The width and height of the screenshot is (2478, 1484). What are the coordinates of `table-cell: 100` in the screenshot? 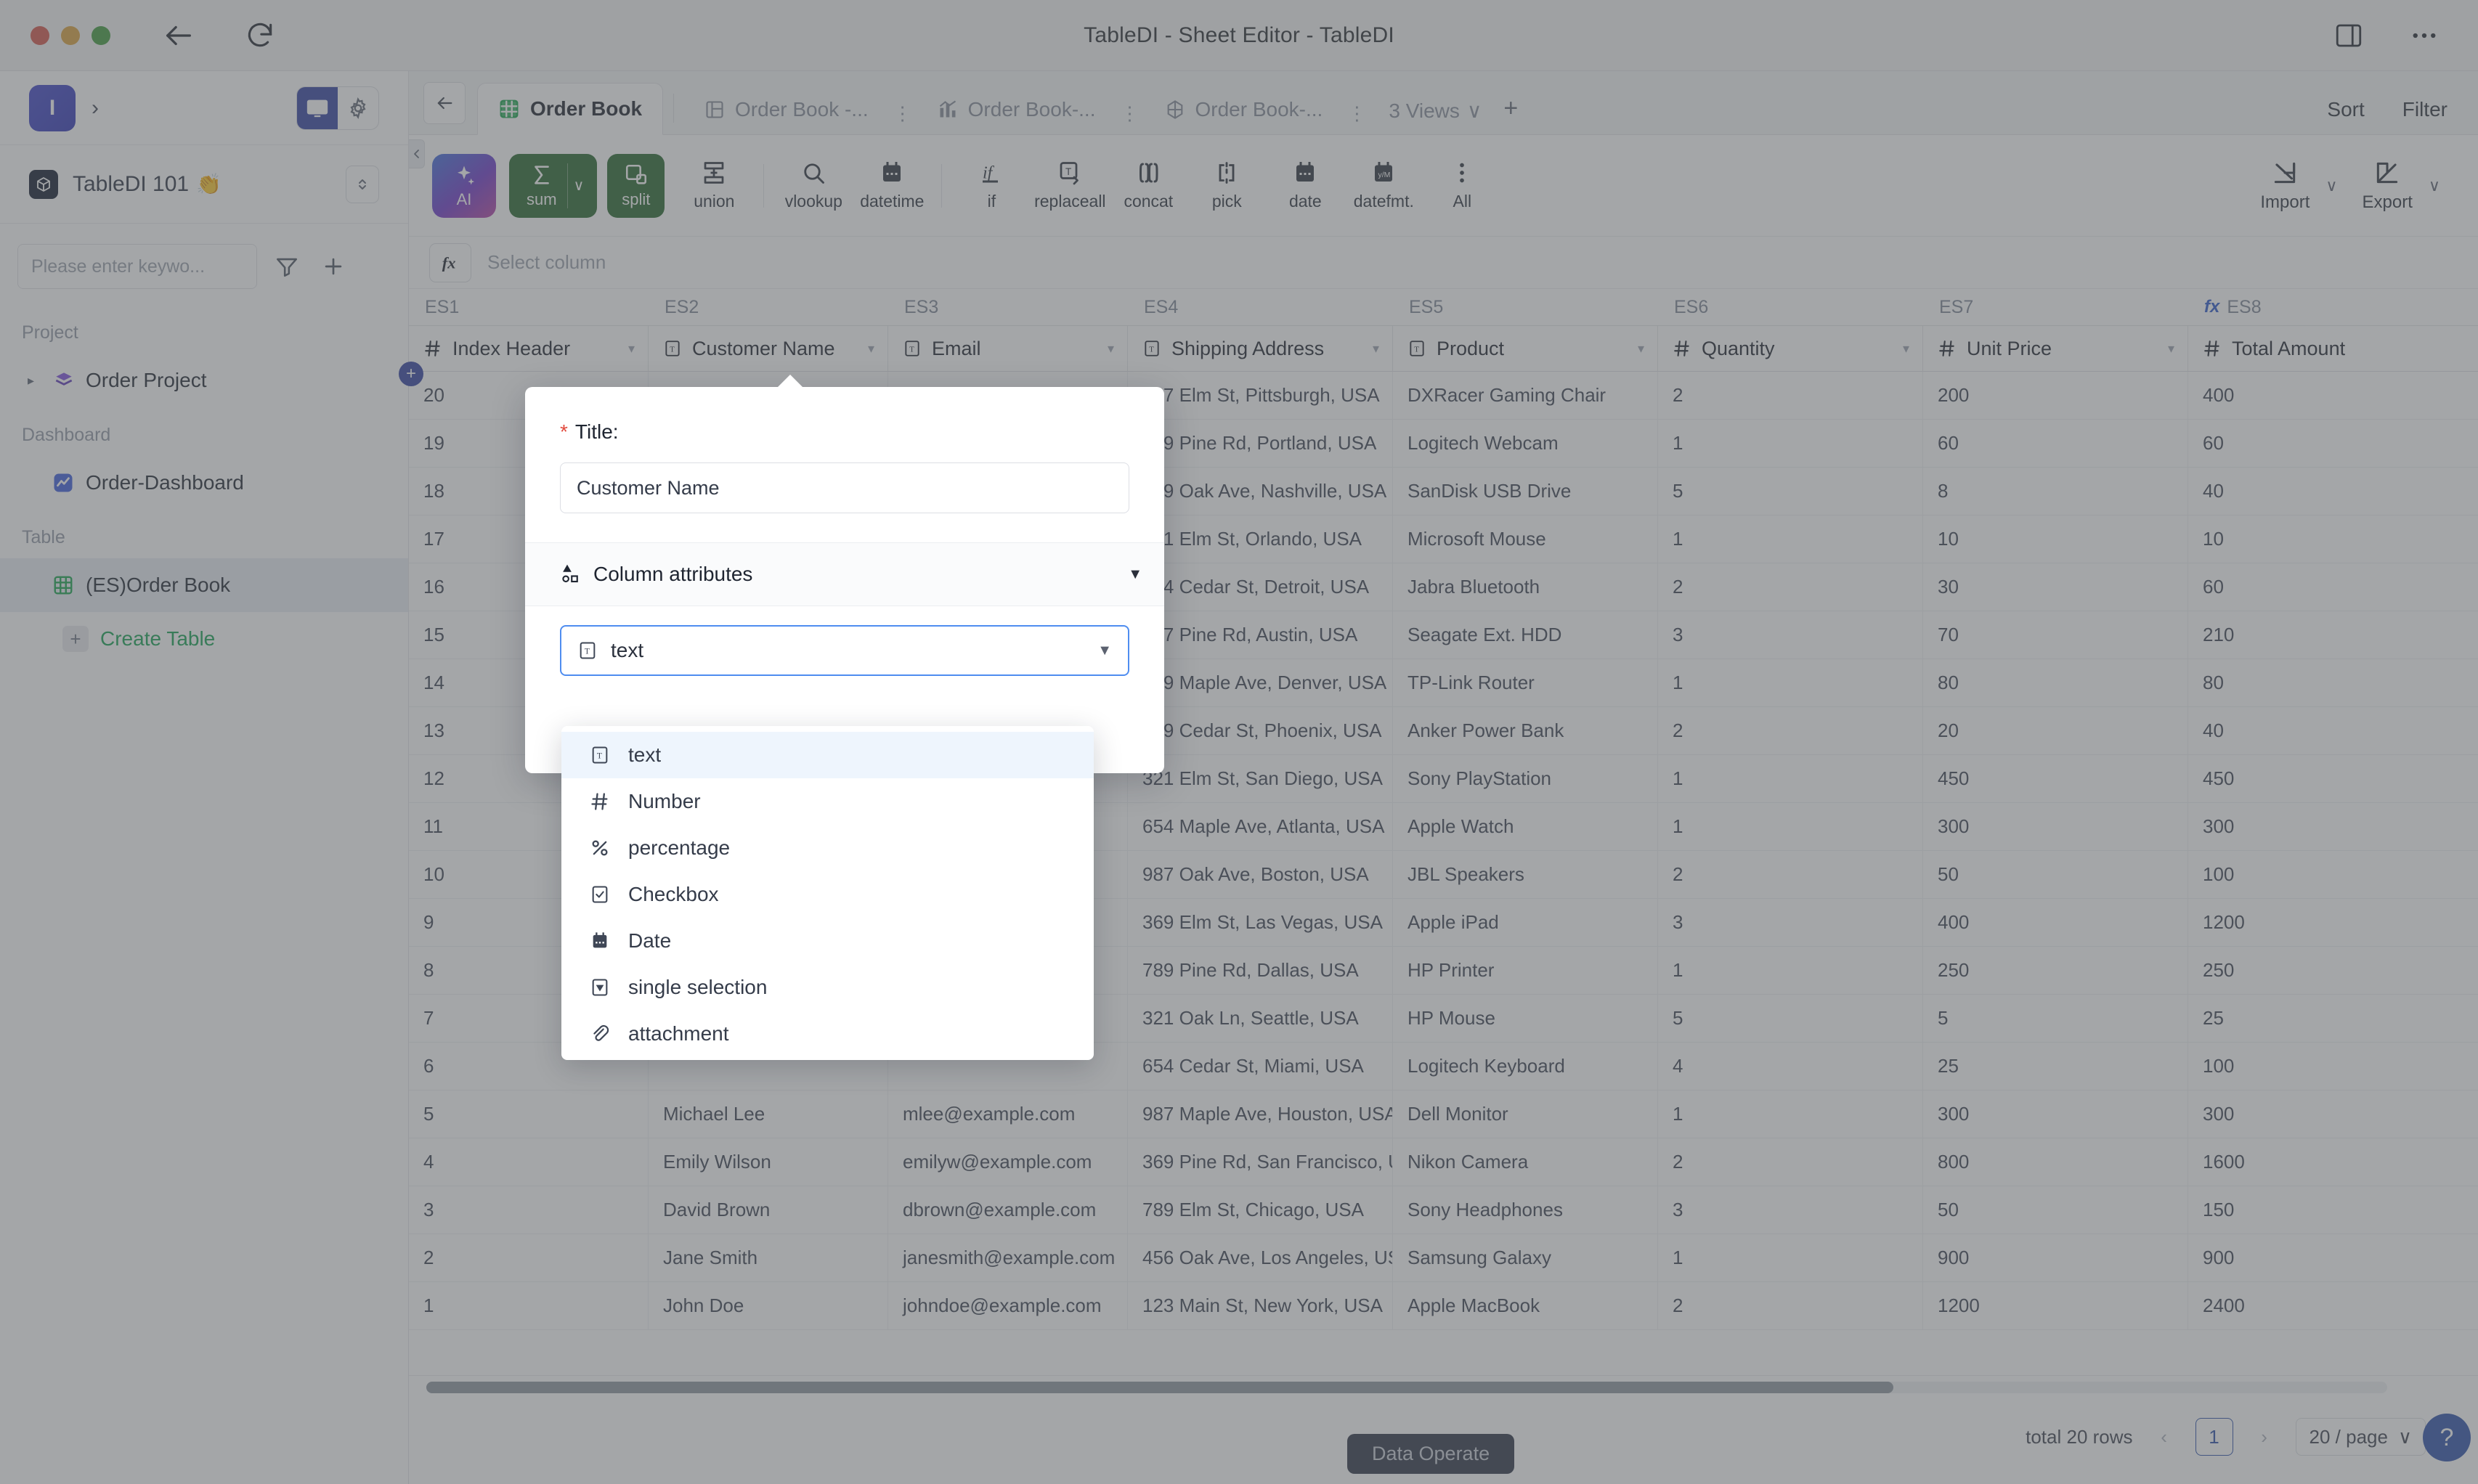 It's located at (2320, 874).